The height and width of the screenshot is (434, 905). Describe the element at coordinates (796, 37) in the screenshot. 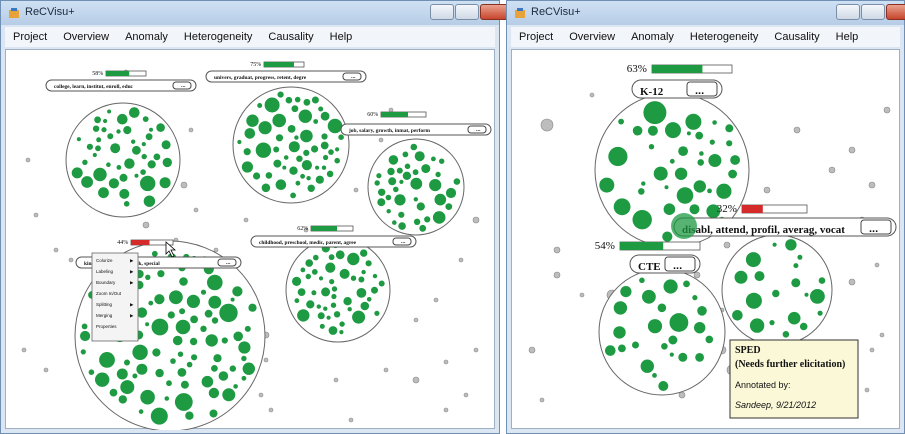

I see `menu-causality: Causality` at that location.